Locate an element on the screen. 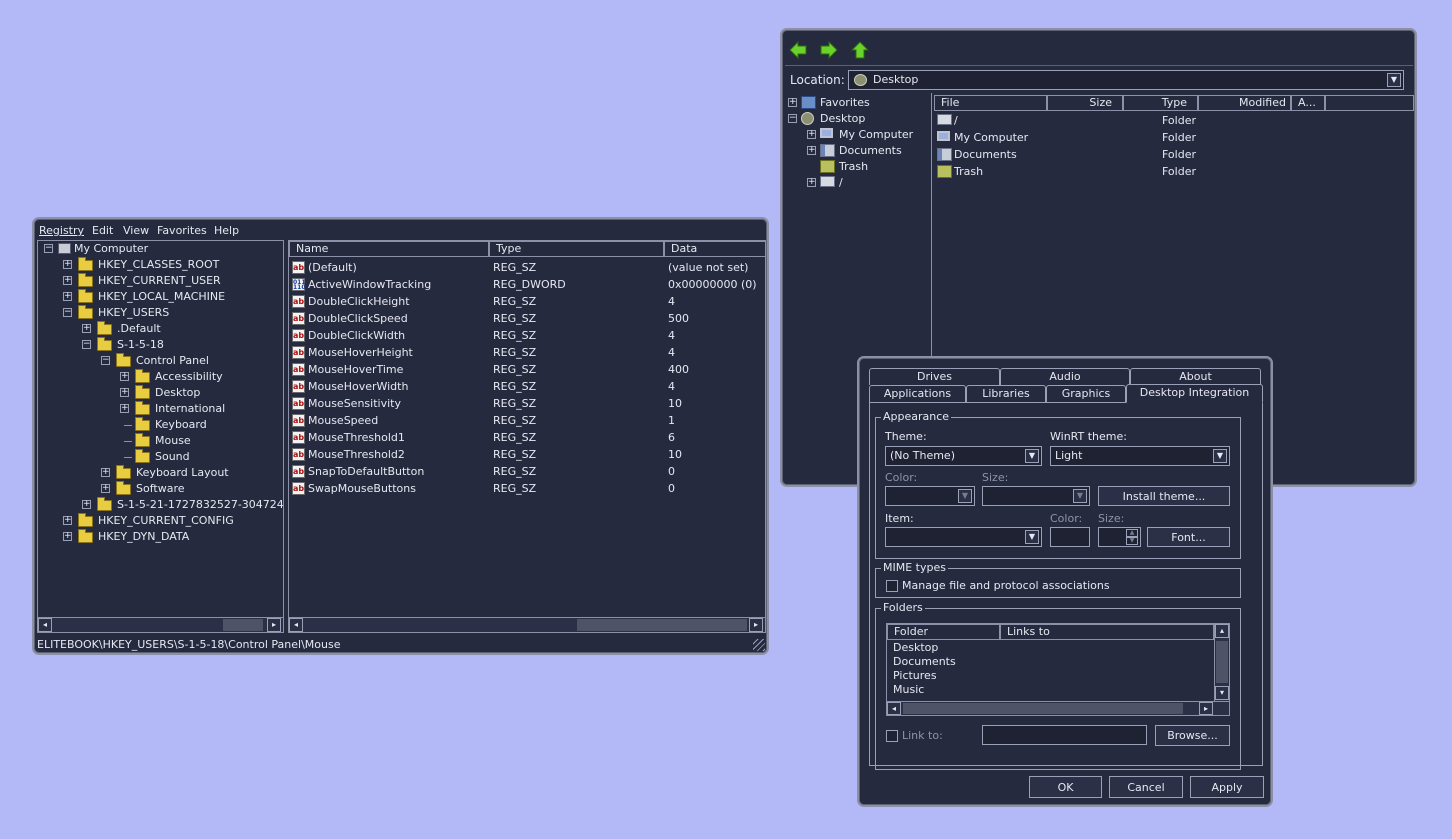 The height and width of the screenshot is (839, 1452). winrt-theme-combo: Light ▼ is located at coordinates (1140, 456).